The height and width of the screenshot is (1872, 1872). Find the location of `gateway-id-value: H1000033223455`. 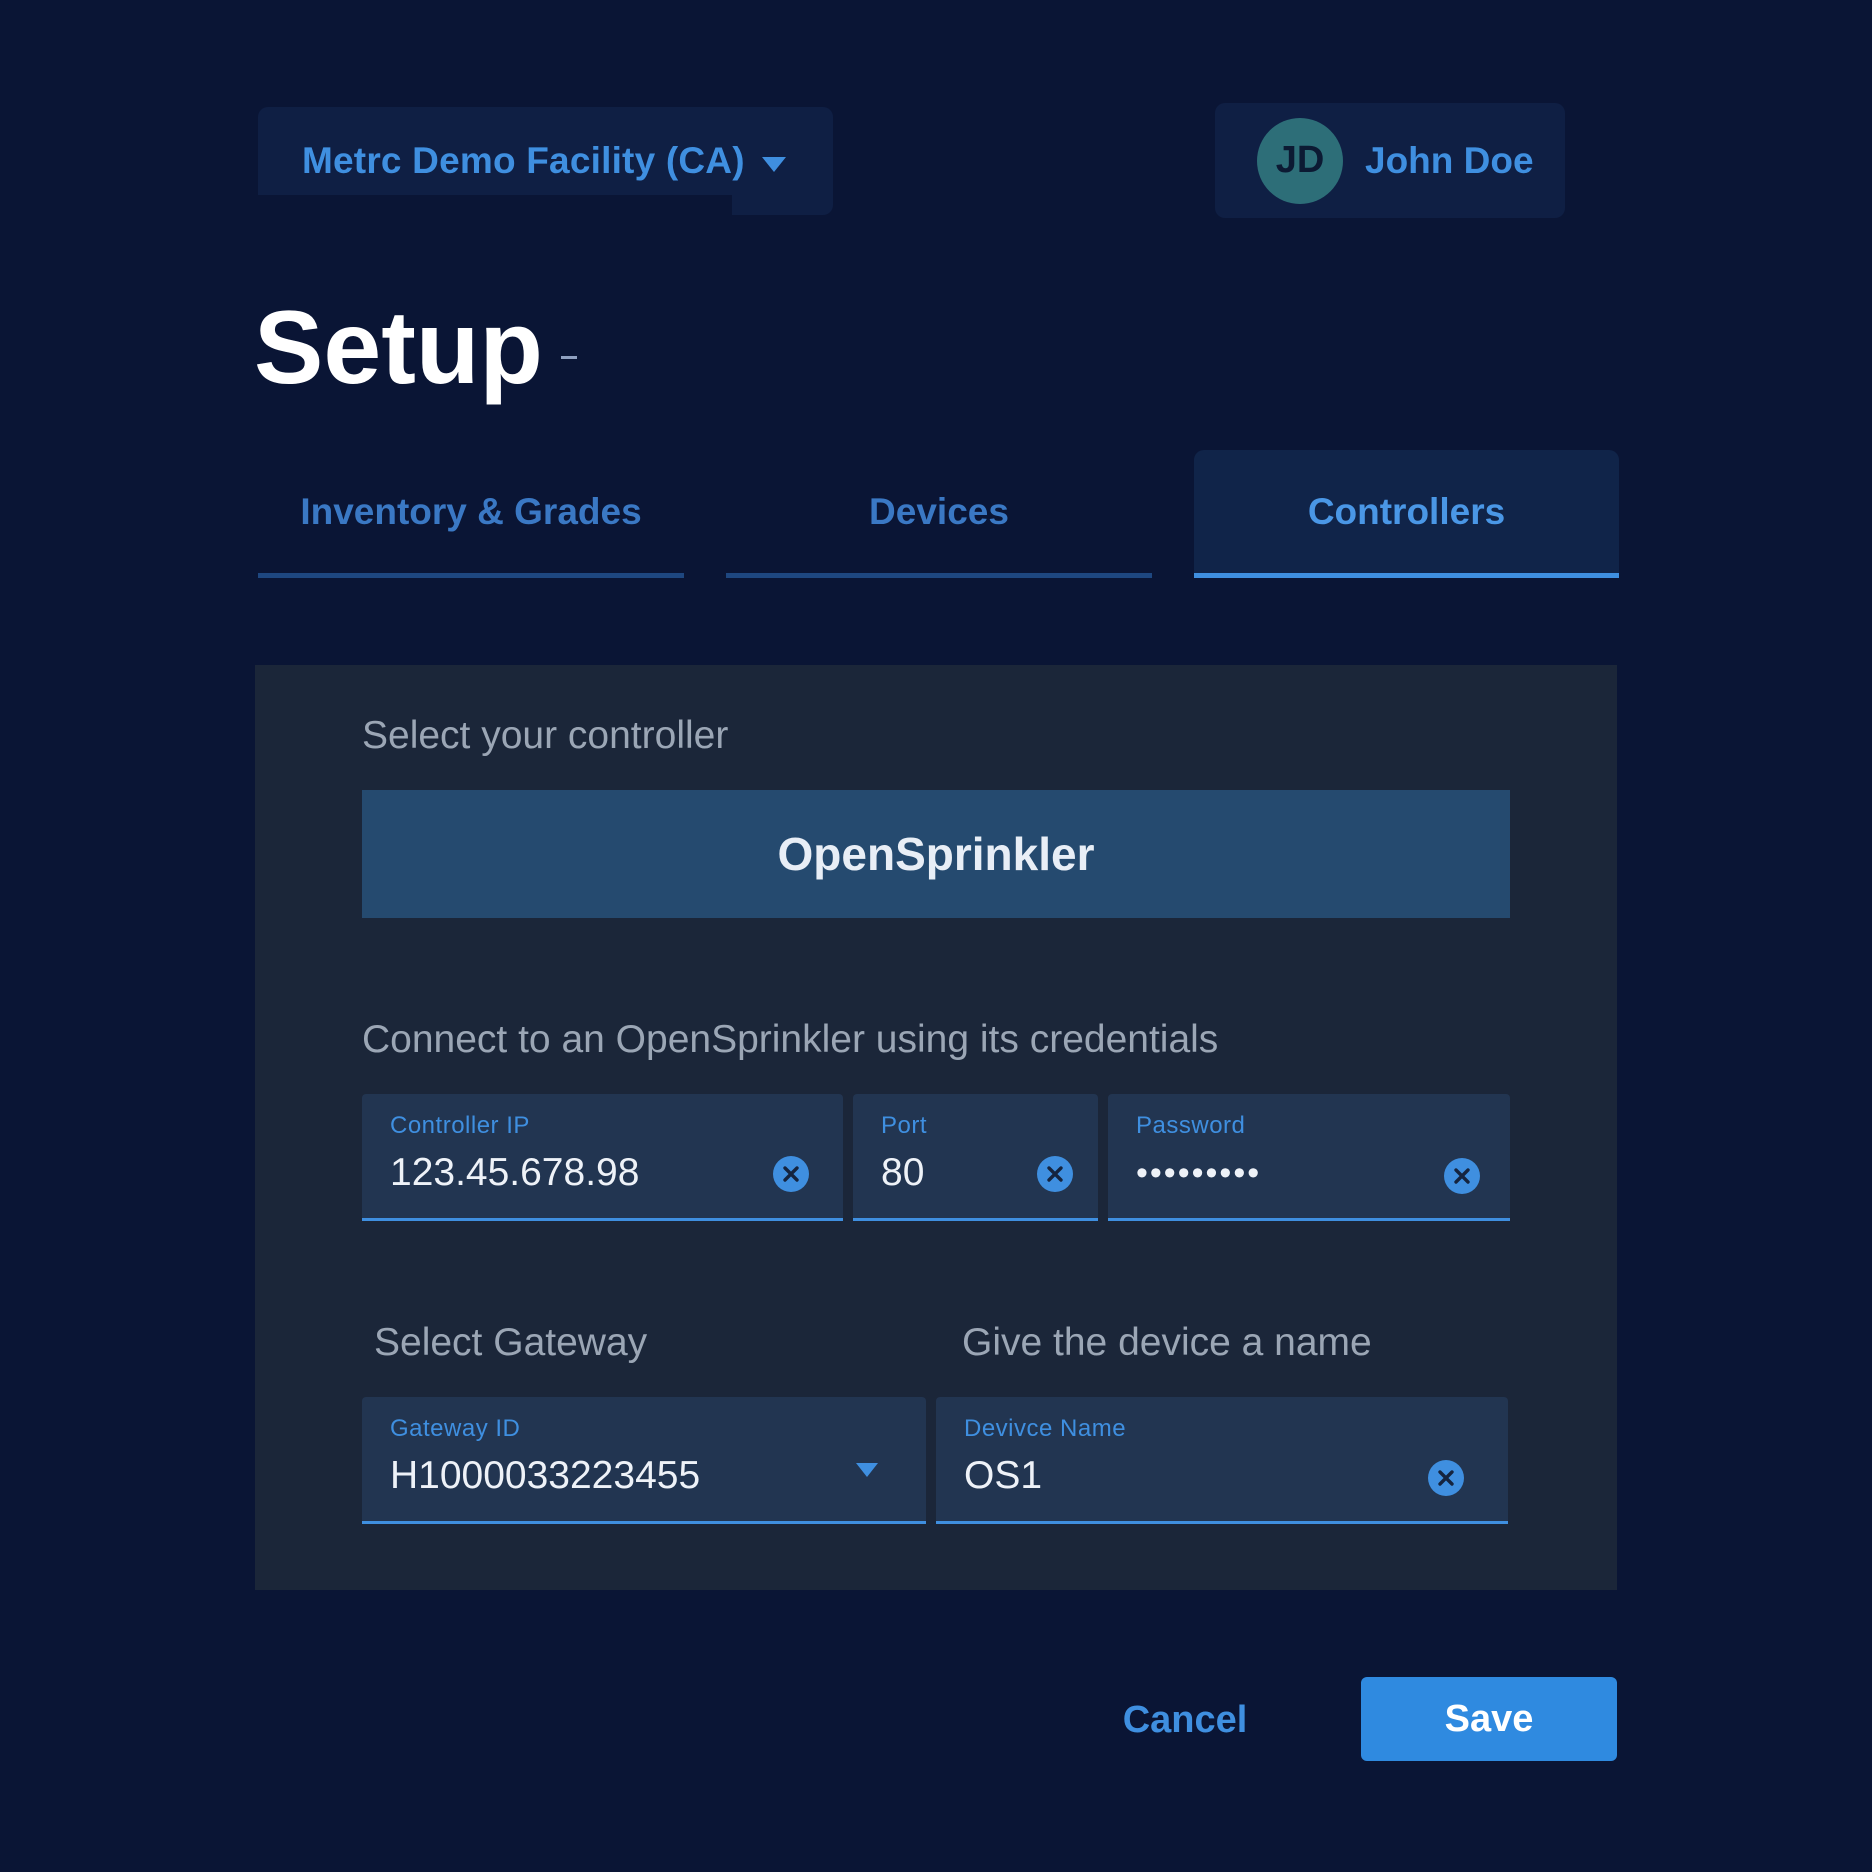

gateway-id-value: H1000033223455 is located at coordinates (545, 1475).